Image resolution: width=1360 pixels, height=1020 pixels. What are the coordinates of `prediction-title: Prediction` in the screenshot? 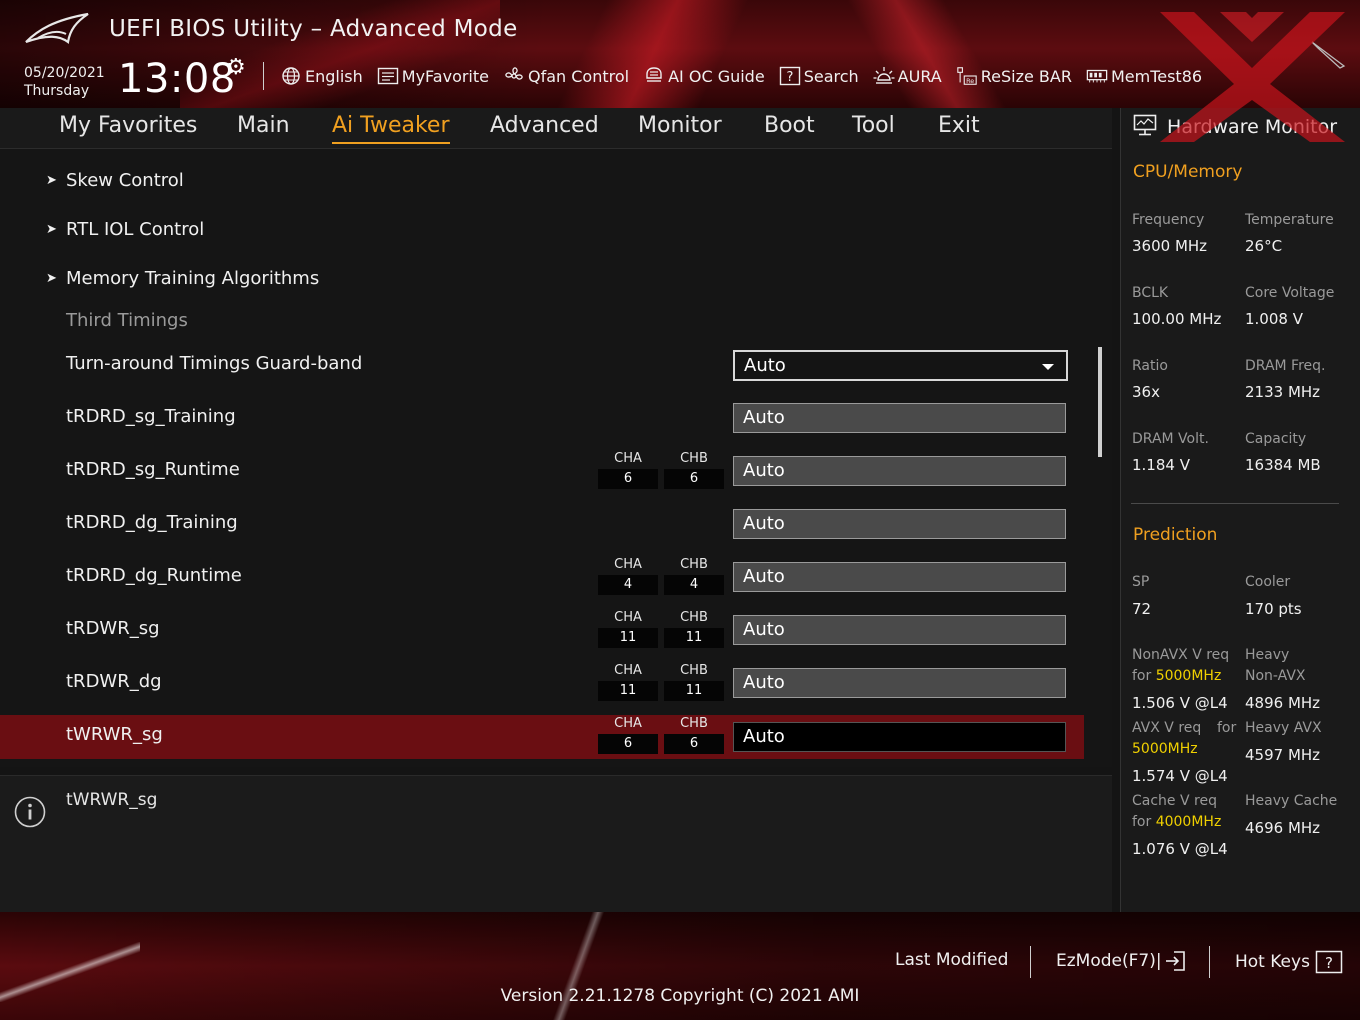 It's located at (1175, 535).